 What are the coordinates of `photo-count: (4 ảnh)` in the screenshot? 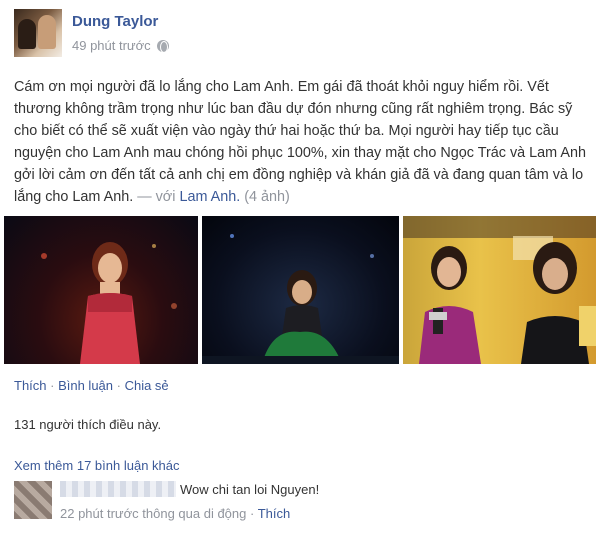 It's located at (267, 197).